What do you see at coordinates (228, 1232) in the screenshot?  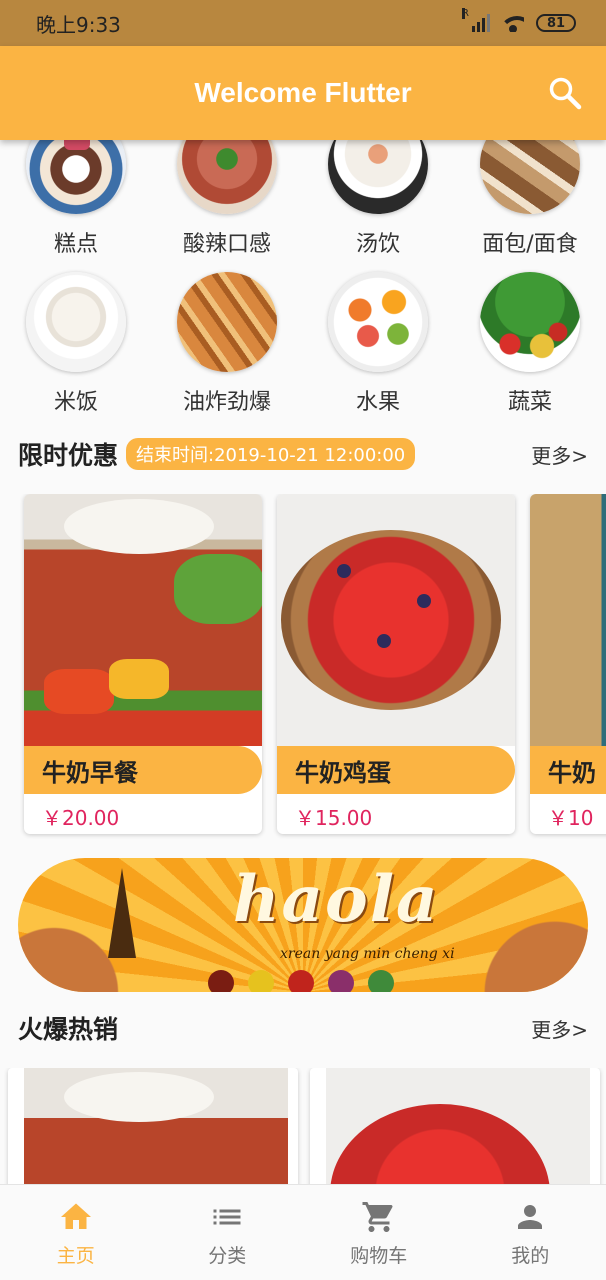 I see `nav-category: 分类` at bounding box center [228, 1232].